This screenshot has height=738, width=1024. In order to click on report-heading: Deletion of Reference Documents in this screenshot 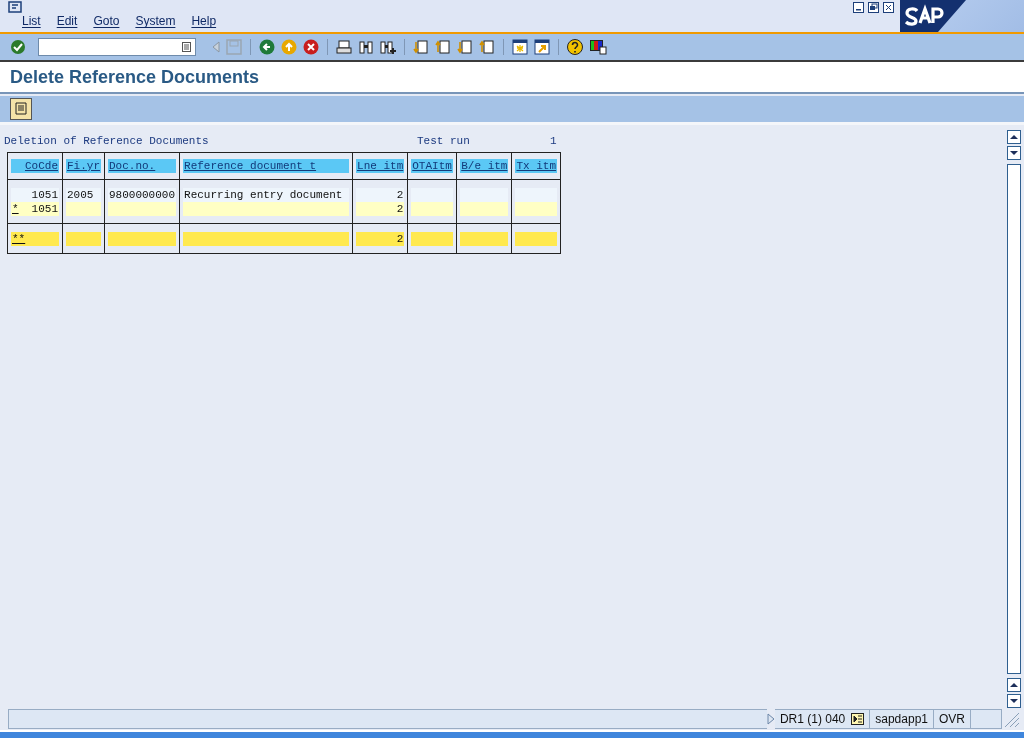, I will do `click(107, 142)`.